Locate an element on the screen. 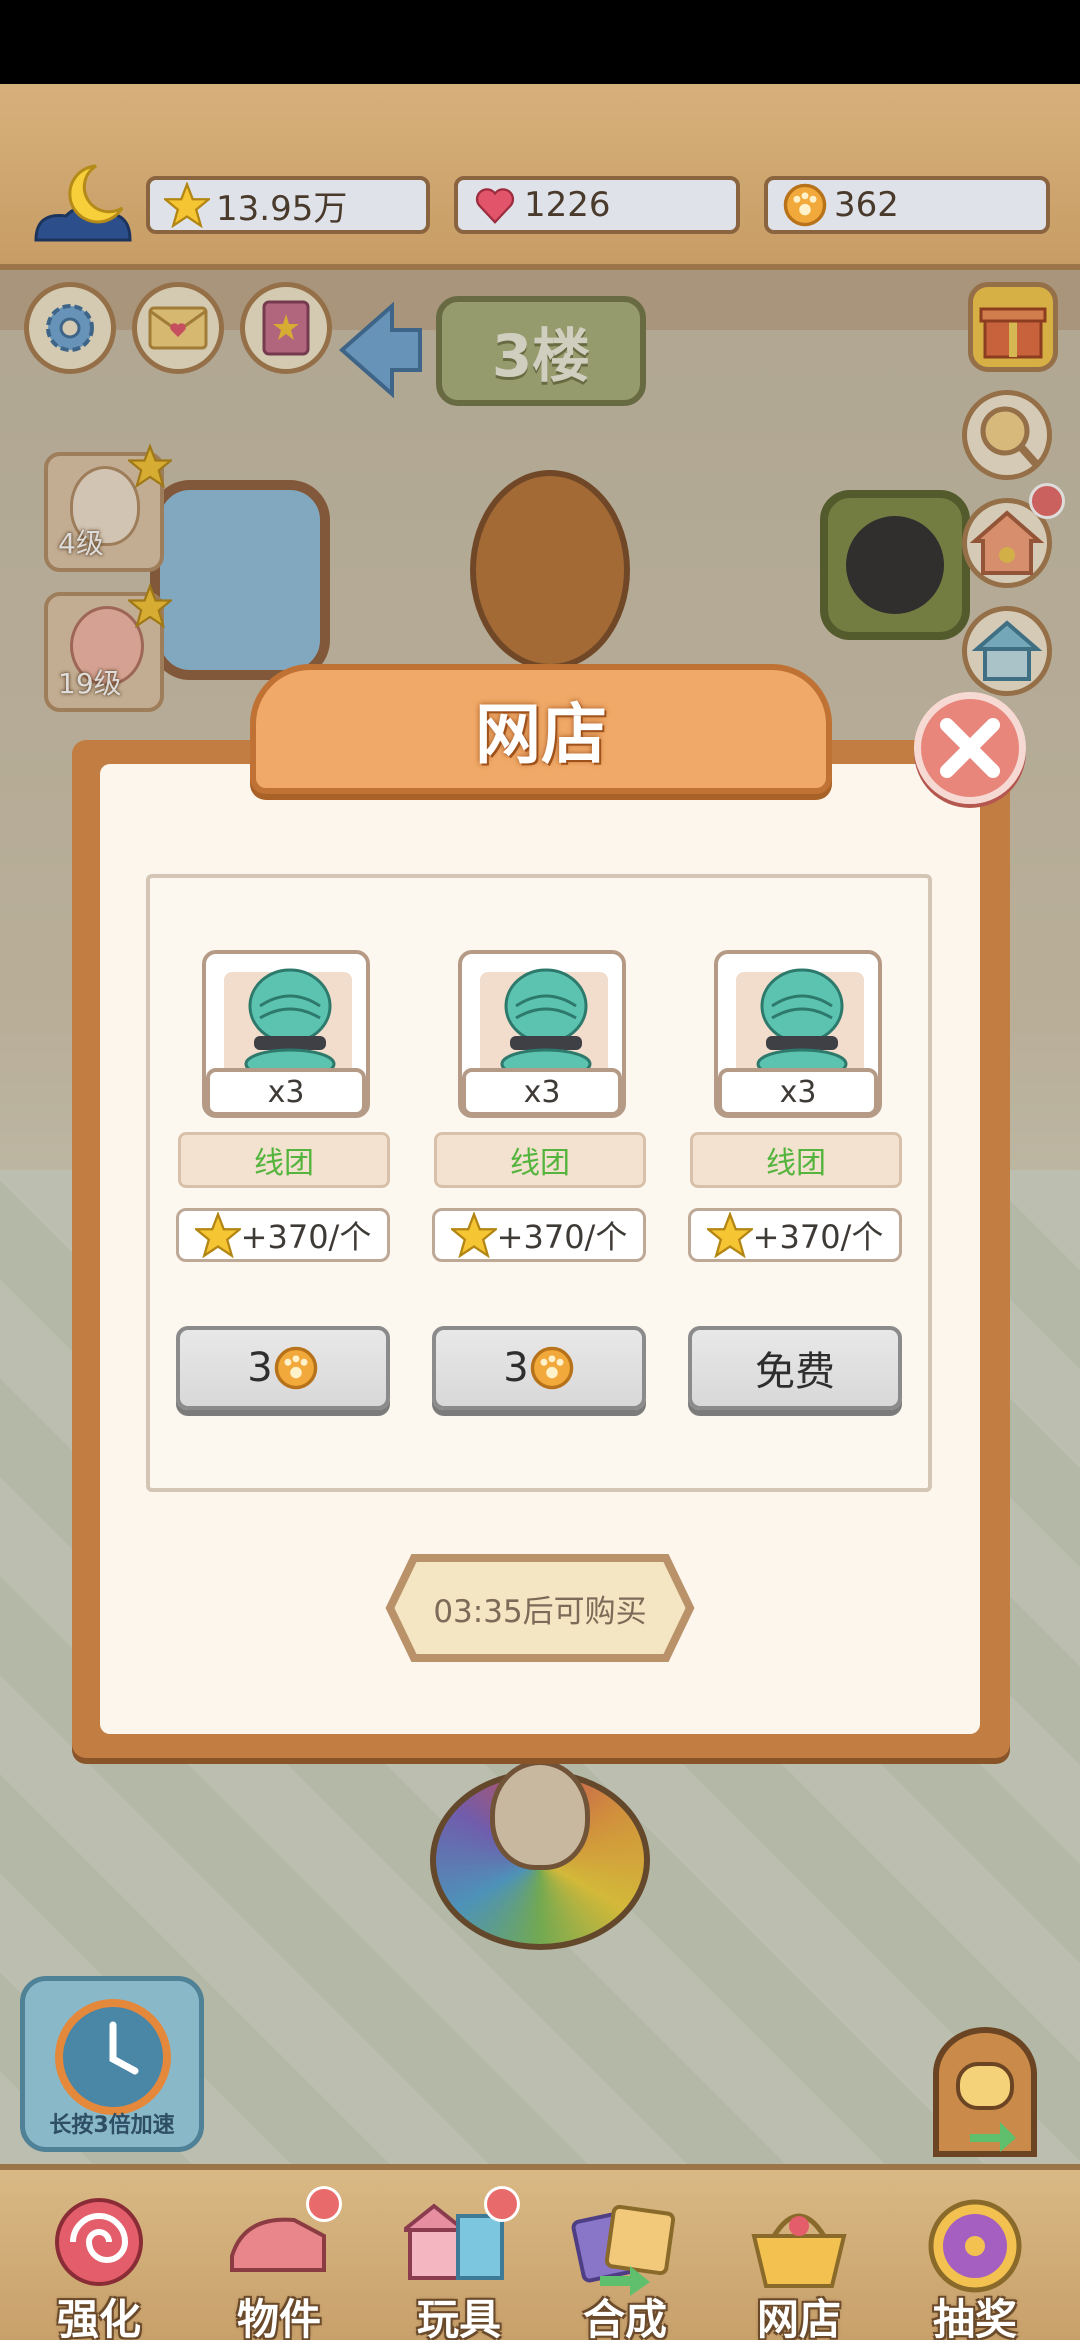 Image resolution: width=1080 pixels, height=2340 pixels. night-moon-icon is located at coordinates (81, 205).